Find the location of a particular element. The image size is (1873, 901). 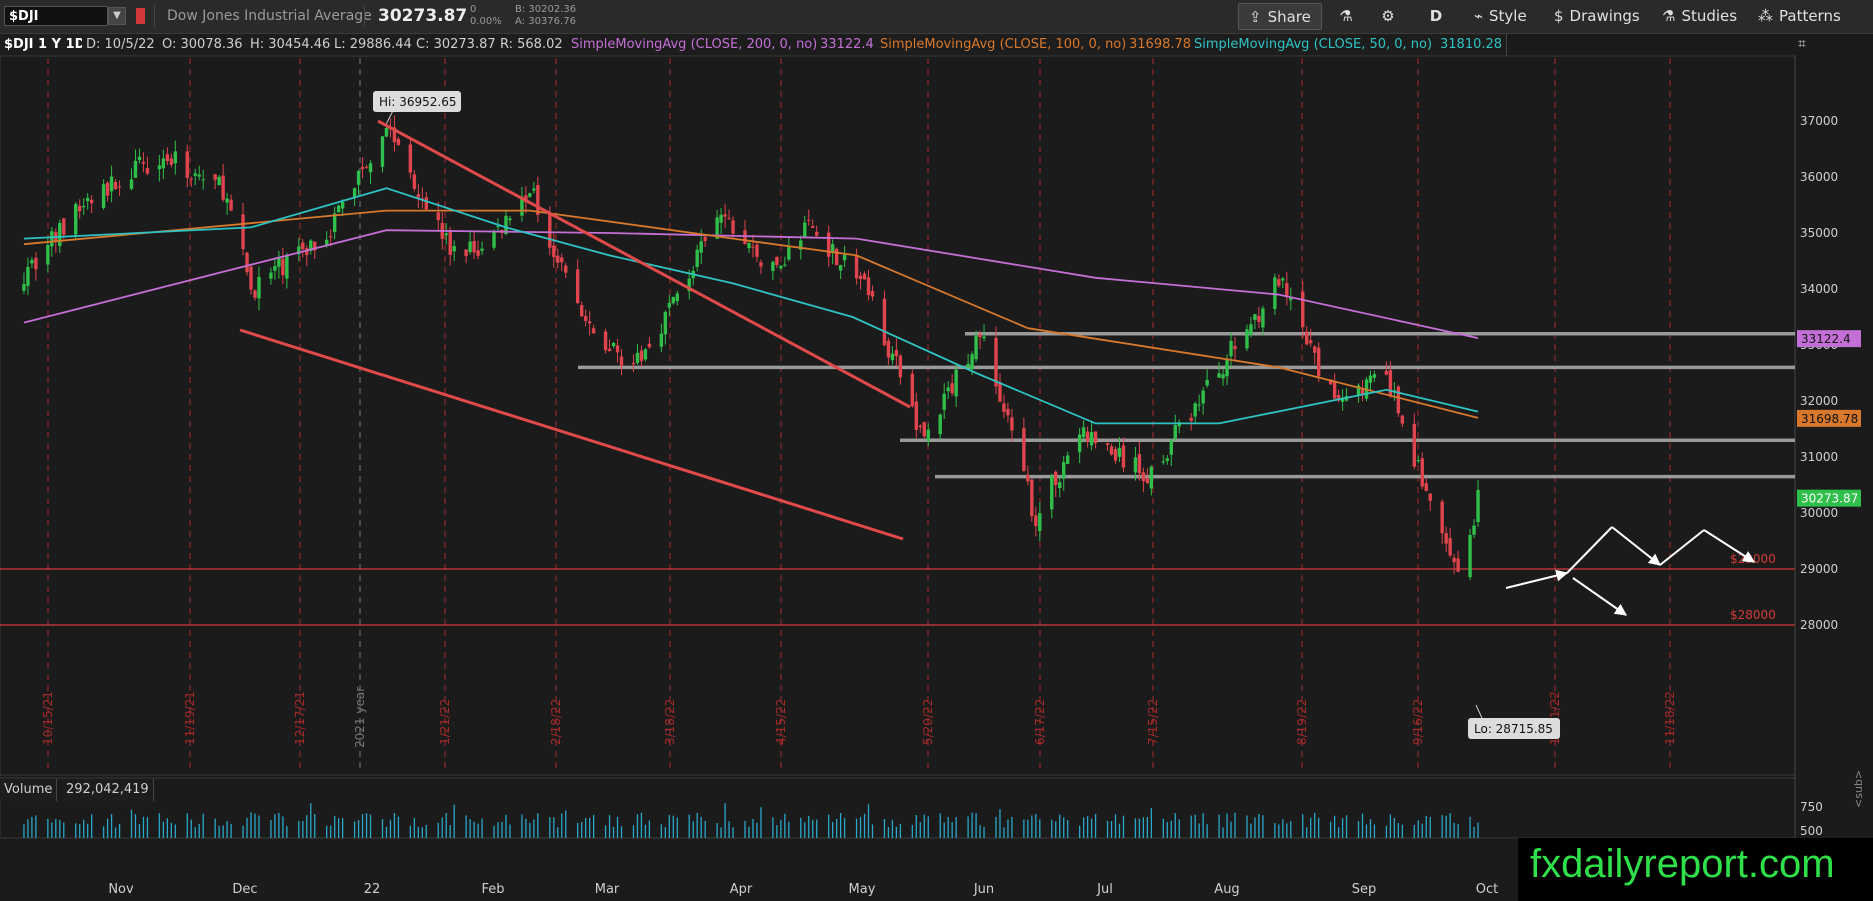

y-tick-label: 36000 is located at coordinates (1819, 177).